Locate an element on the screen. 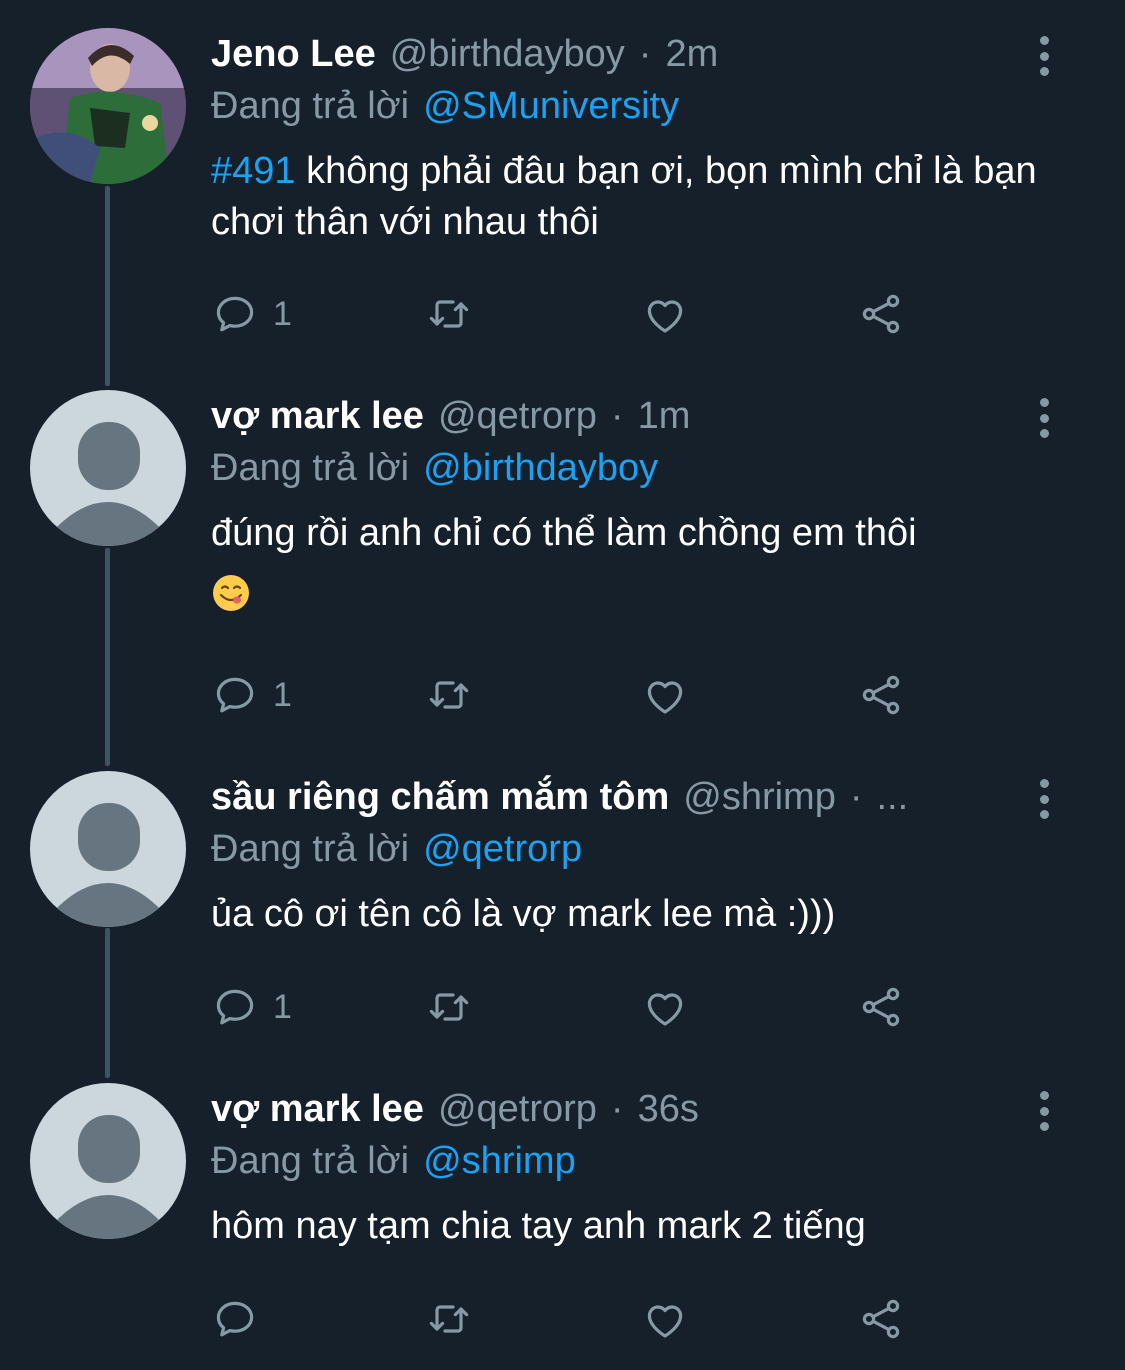  tweet-header: vợ mark lee @qetrorp · 1m is located at coordinates (606, 416).